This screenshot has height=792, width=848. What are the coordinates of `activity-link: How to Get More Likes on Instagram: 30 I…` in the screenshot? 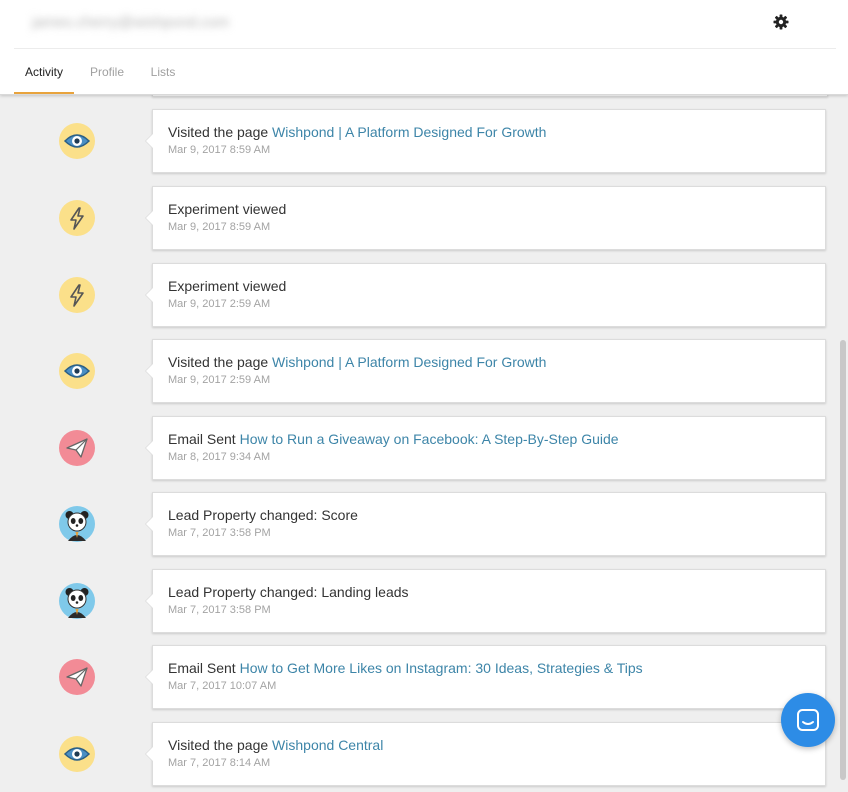 It's located at (441, 668).